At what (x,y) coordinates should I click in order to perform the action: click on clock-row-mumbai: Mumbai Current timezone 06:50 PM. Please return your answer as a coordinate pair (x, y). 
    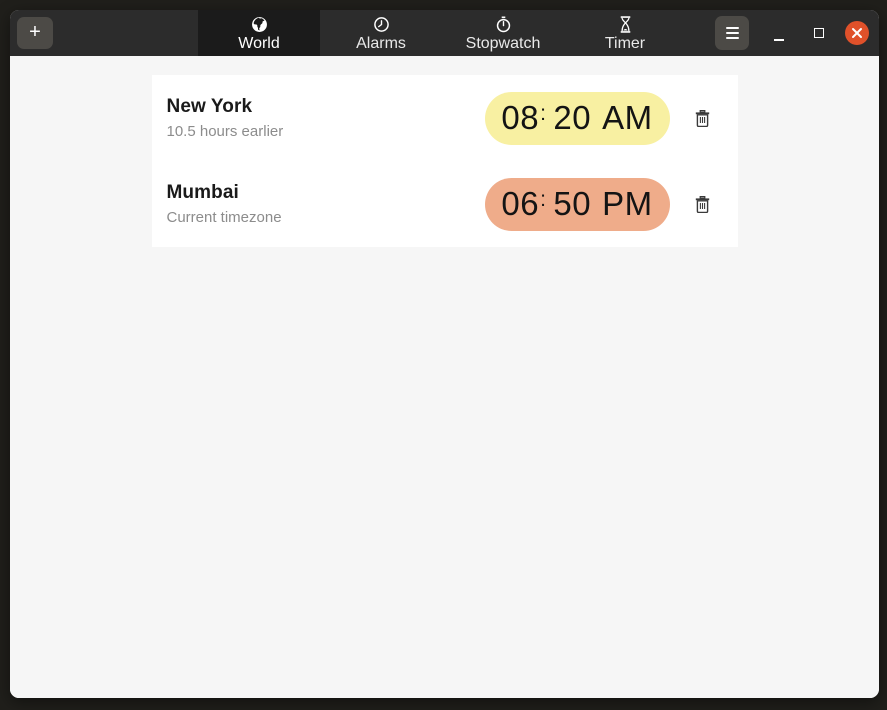
    Looking at the image, I should click on (445, 204).